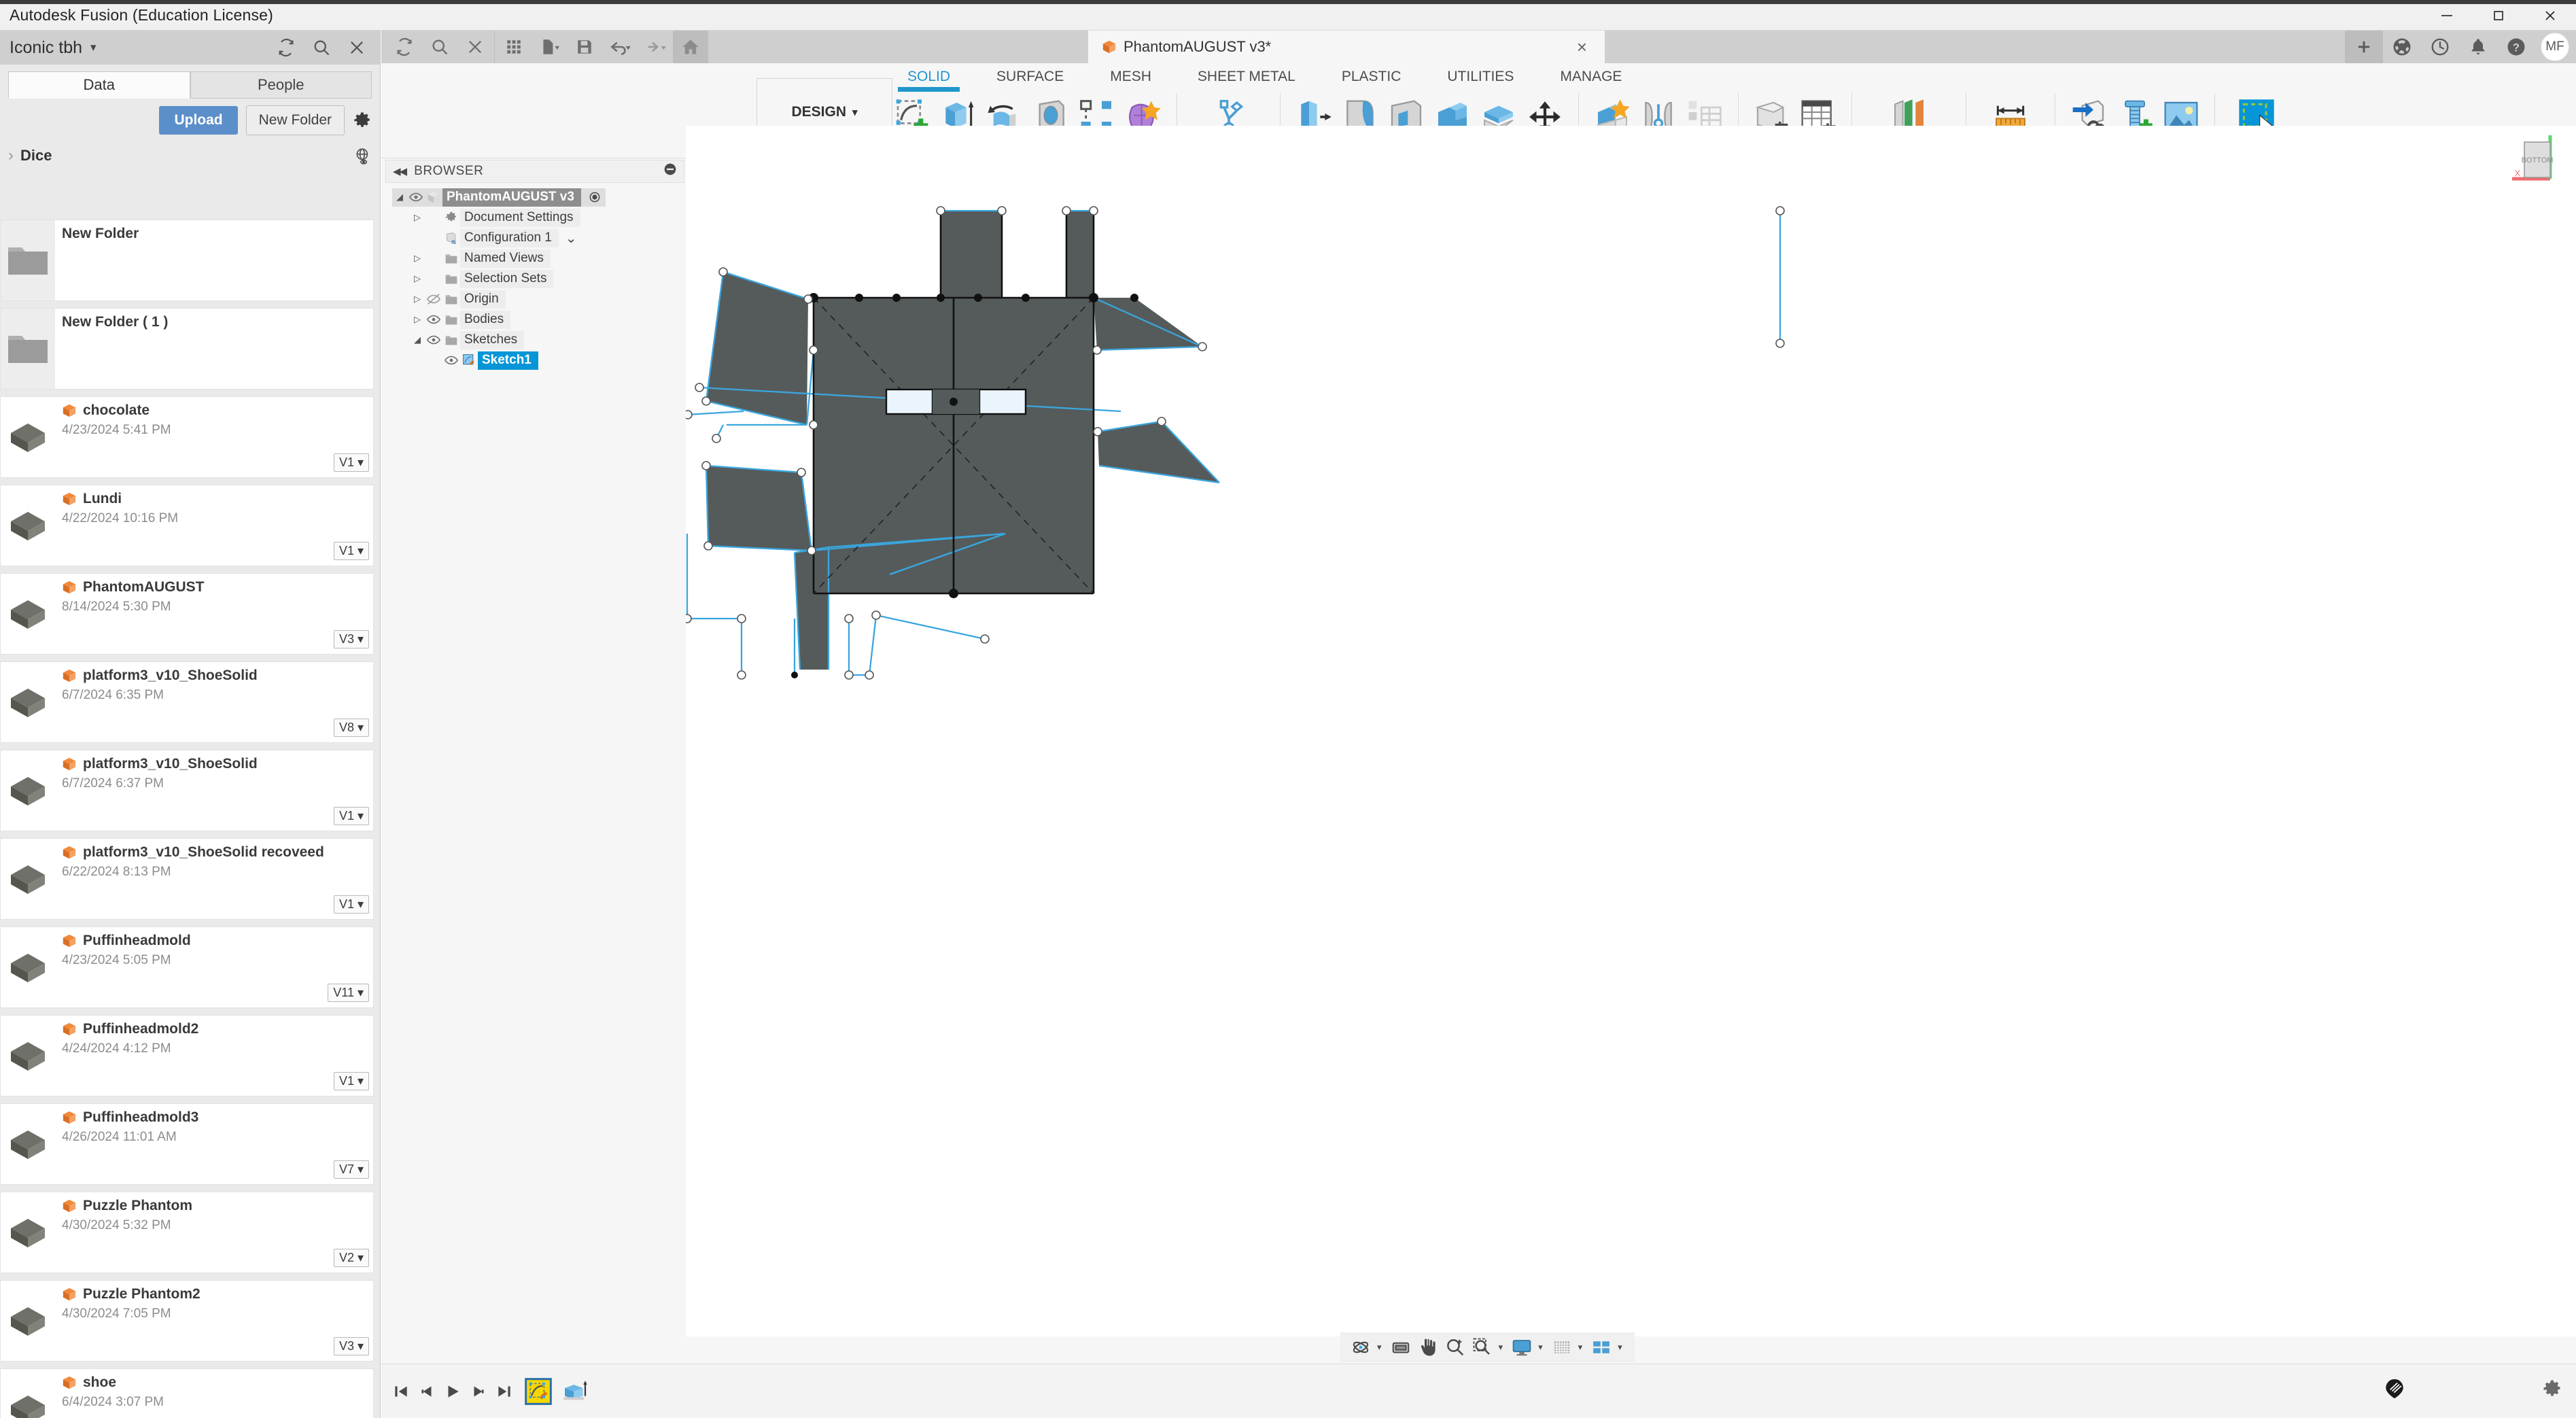 The width and height of the screenshot is (2576, 1418). I want to click on tree-node-named-views: ▷ Named Views, so click(534, 258).